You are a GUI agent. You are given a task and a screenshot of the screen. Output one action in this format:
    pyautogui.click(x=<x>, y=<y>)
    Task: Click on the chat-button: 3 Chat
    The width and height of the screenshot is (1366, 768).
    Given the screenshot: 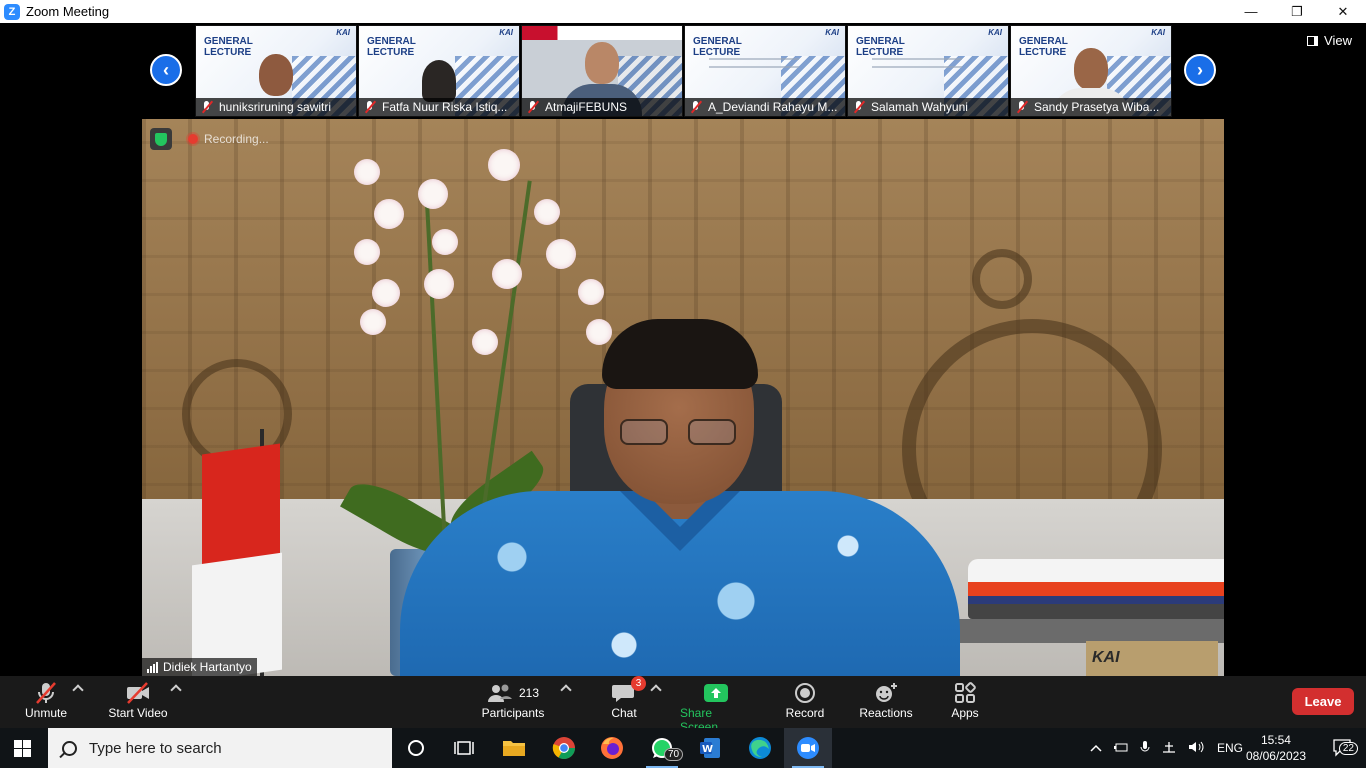 What is the action you would take?
    pyautogui.click(x=625, y=698)
    